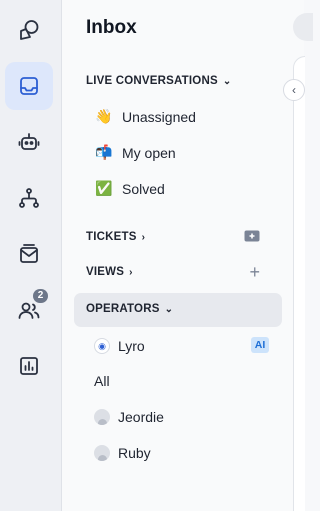  What do you see at coordinates (141, 417) in the screenshot?
I see `operator-label: Jeordie` at bounding box center [141, 417].